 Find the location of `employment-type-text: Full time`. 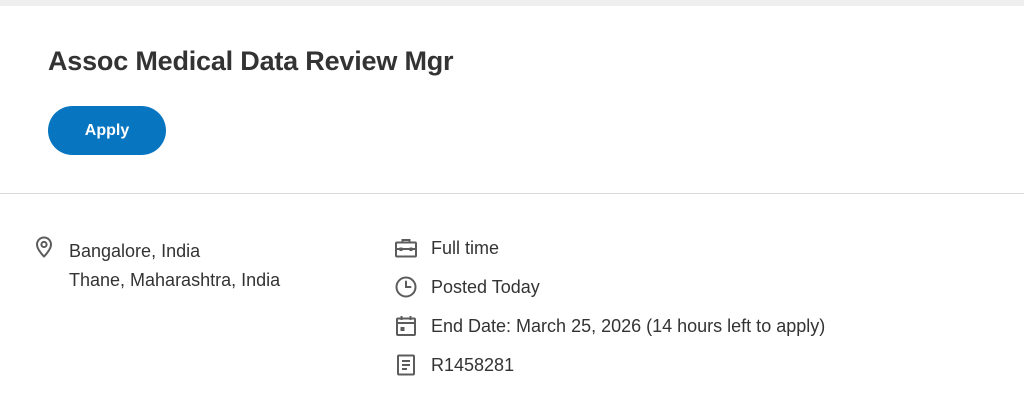

employment-type-text: Full time is located at coordinates (465, 248).